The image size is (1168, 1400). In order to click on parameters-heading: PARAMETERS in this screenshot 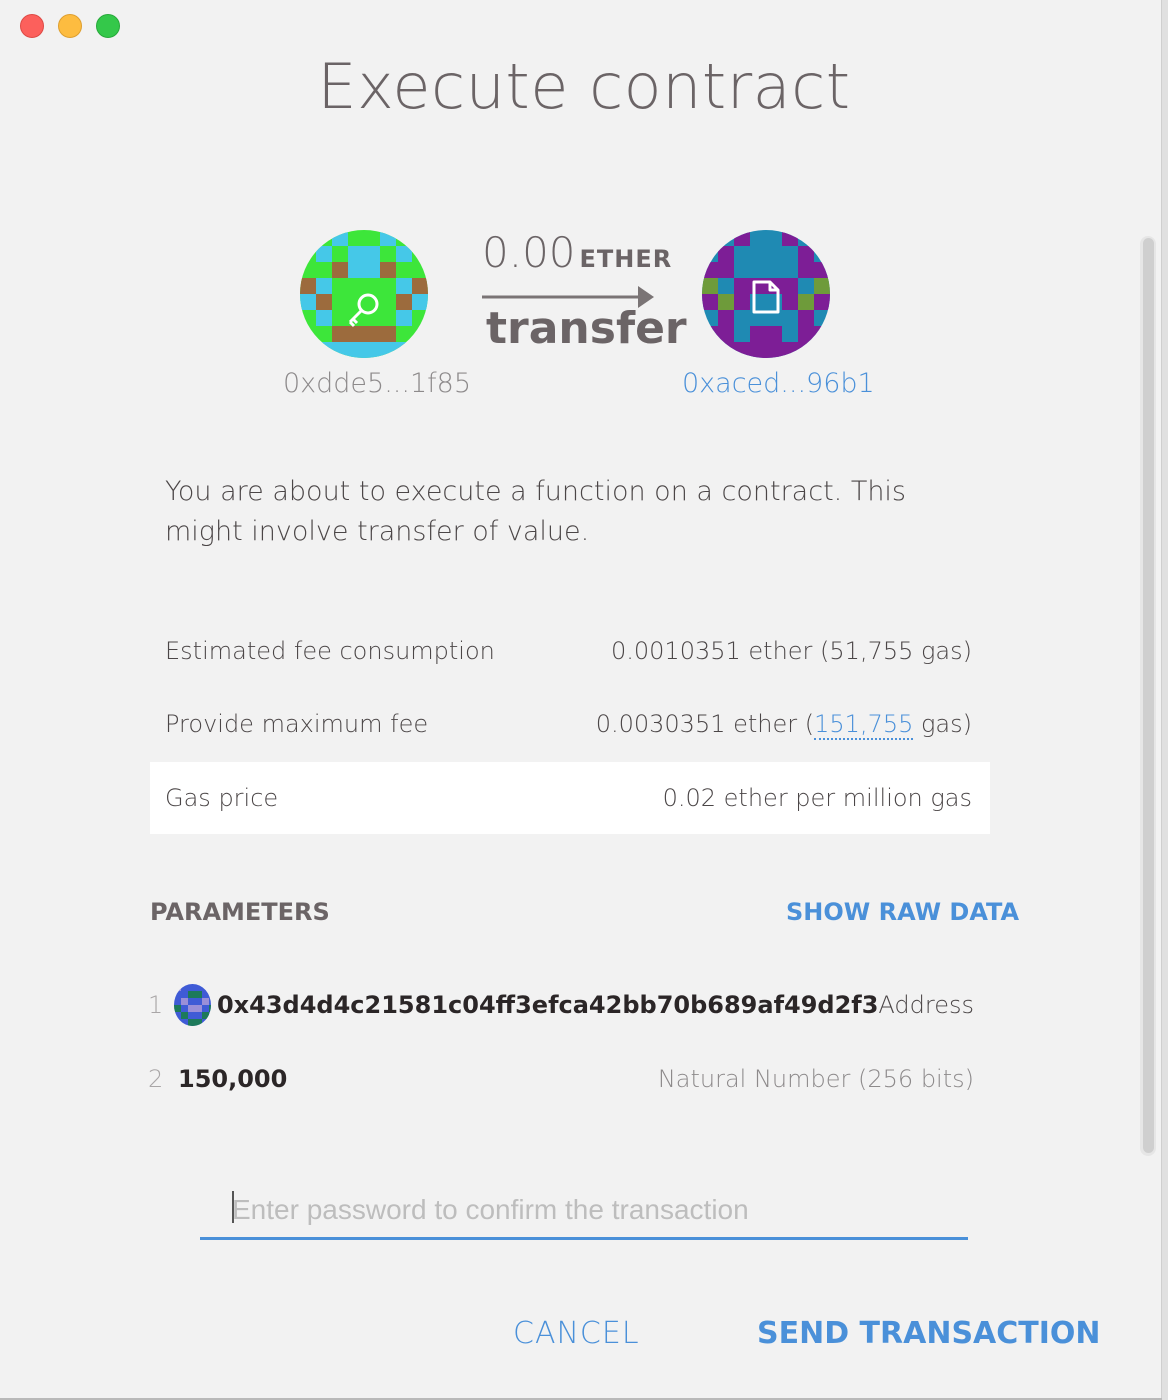, I will do `click(240, 912)`.